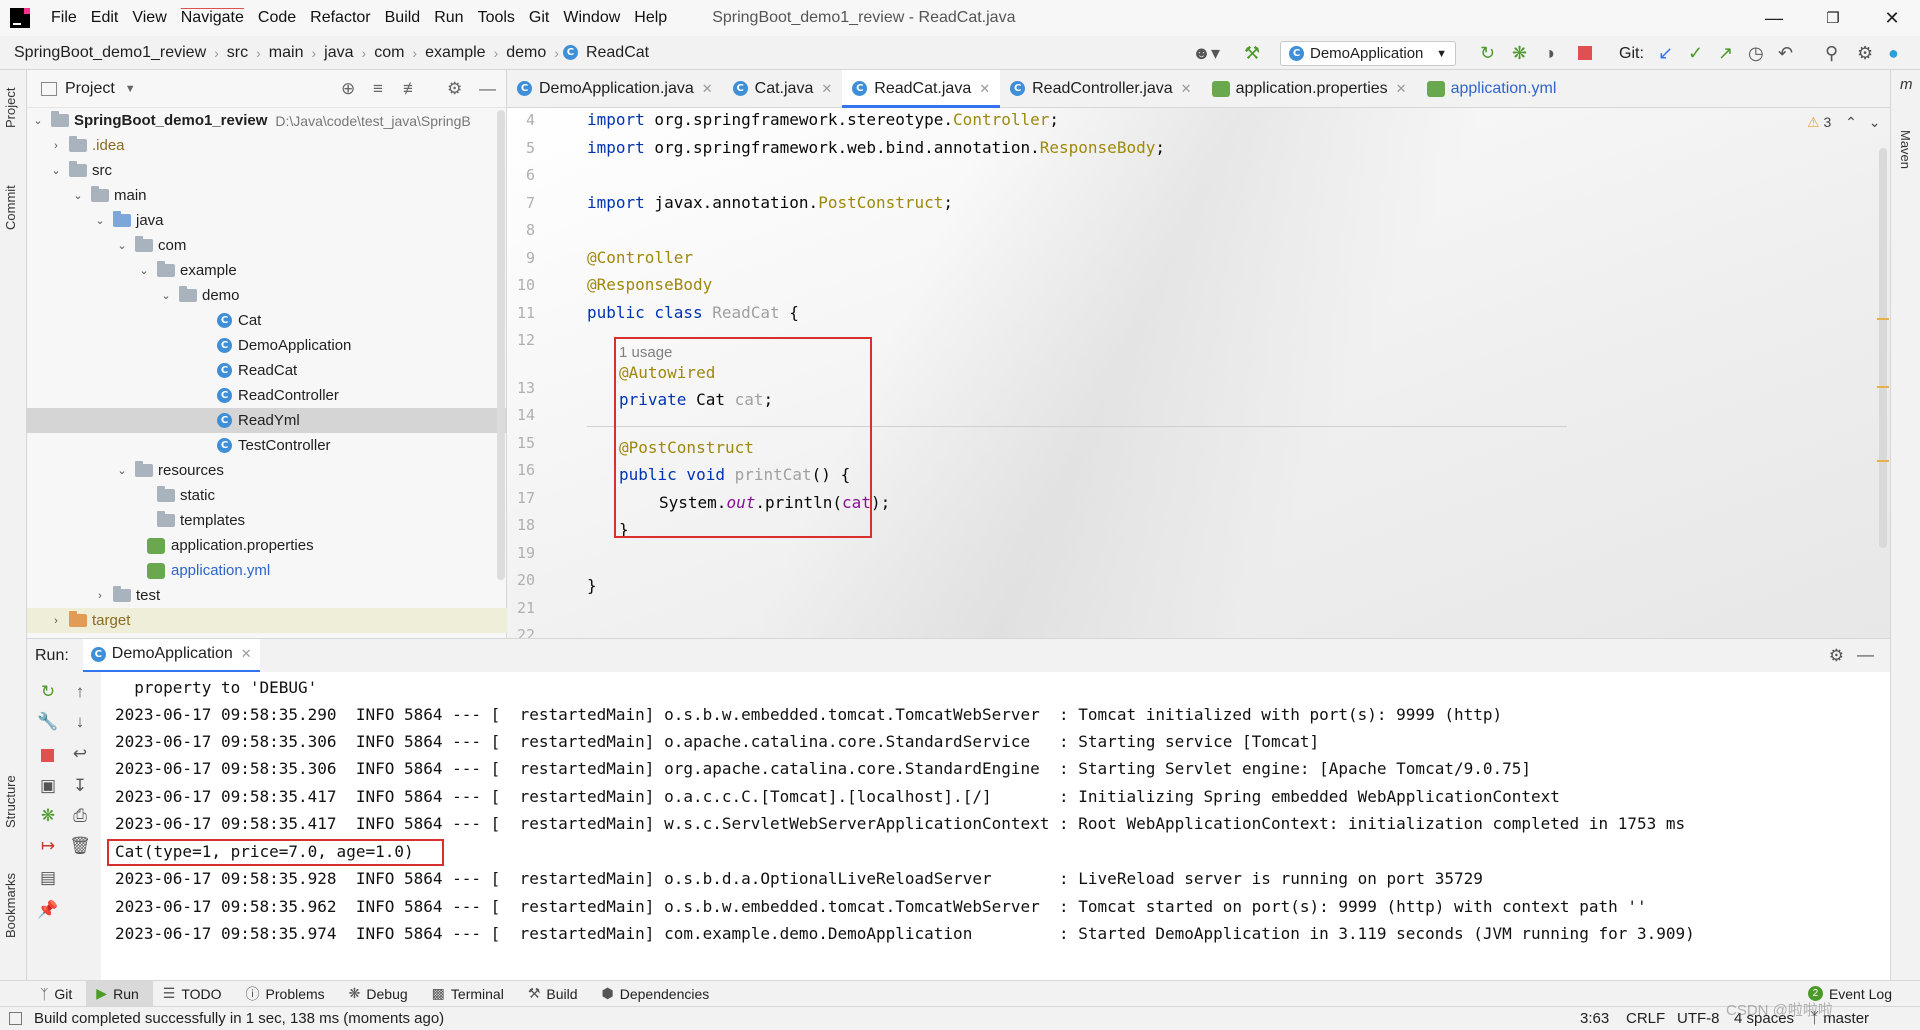  Describe the element at coordinates (1756, 53) in the screenshot. I see `history-icon: ◷` at that location.